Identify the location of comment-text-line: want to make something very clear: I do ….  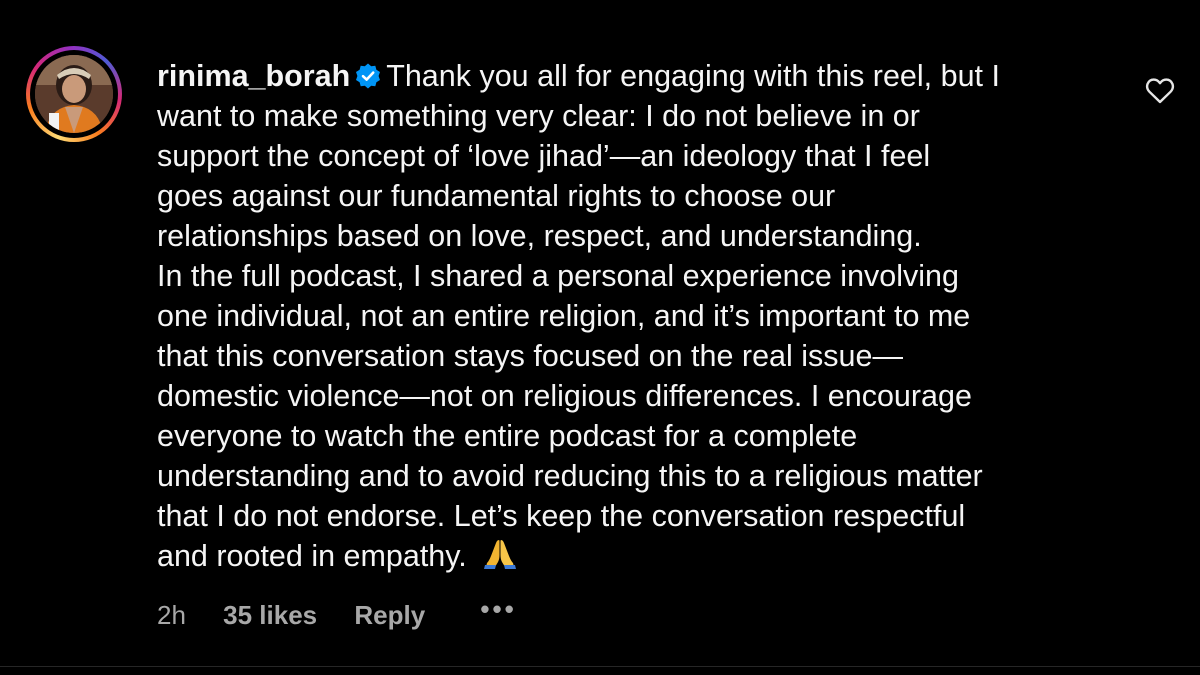
(538, 116).